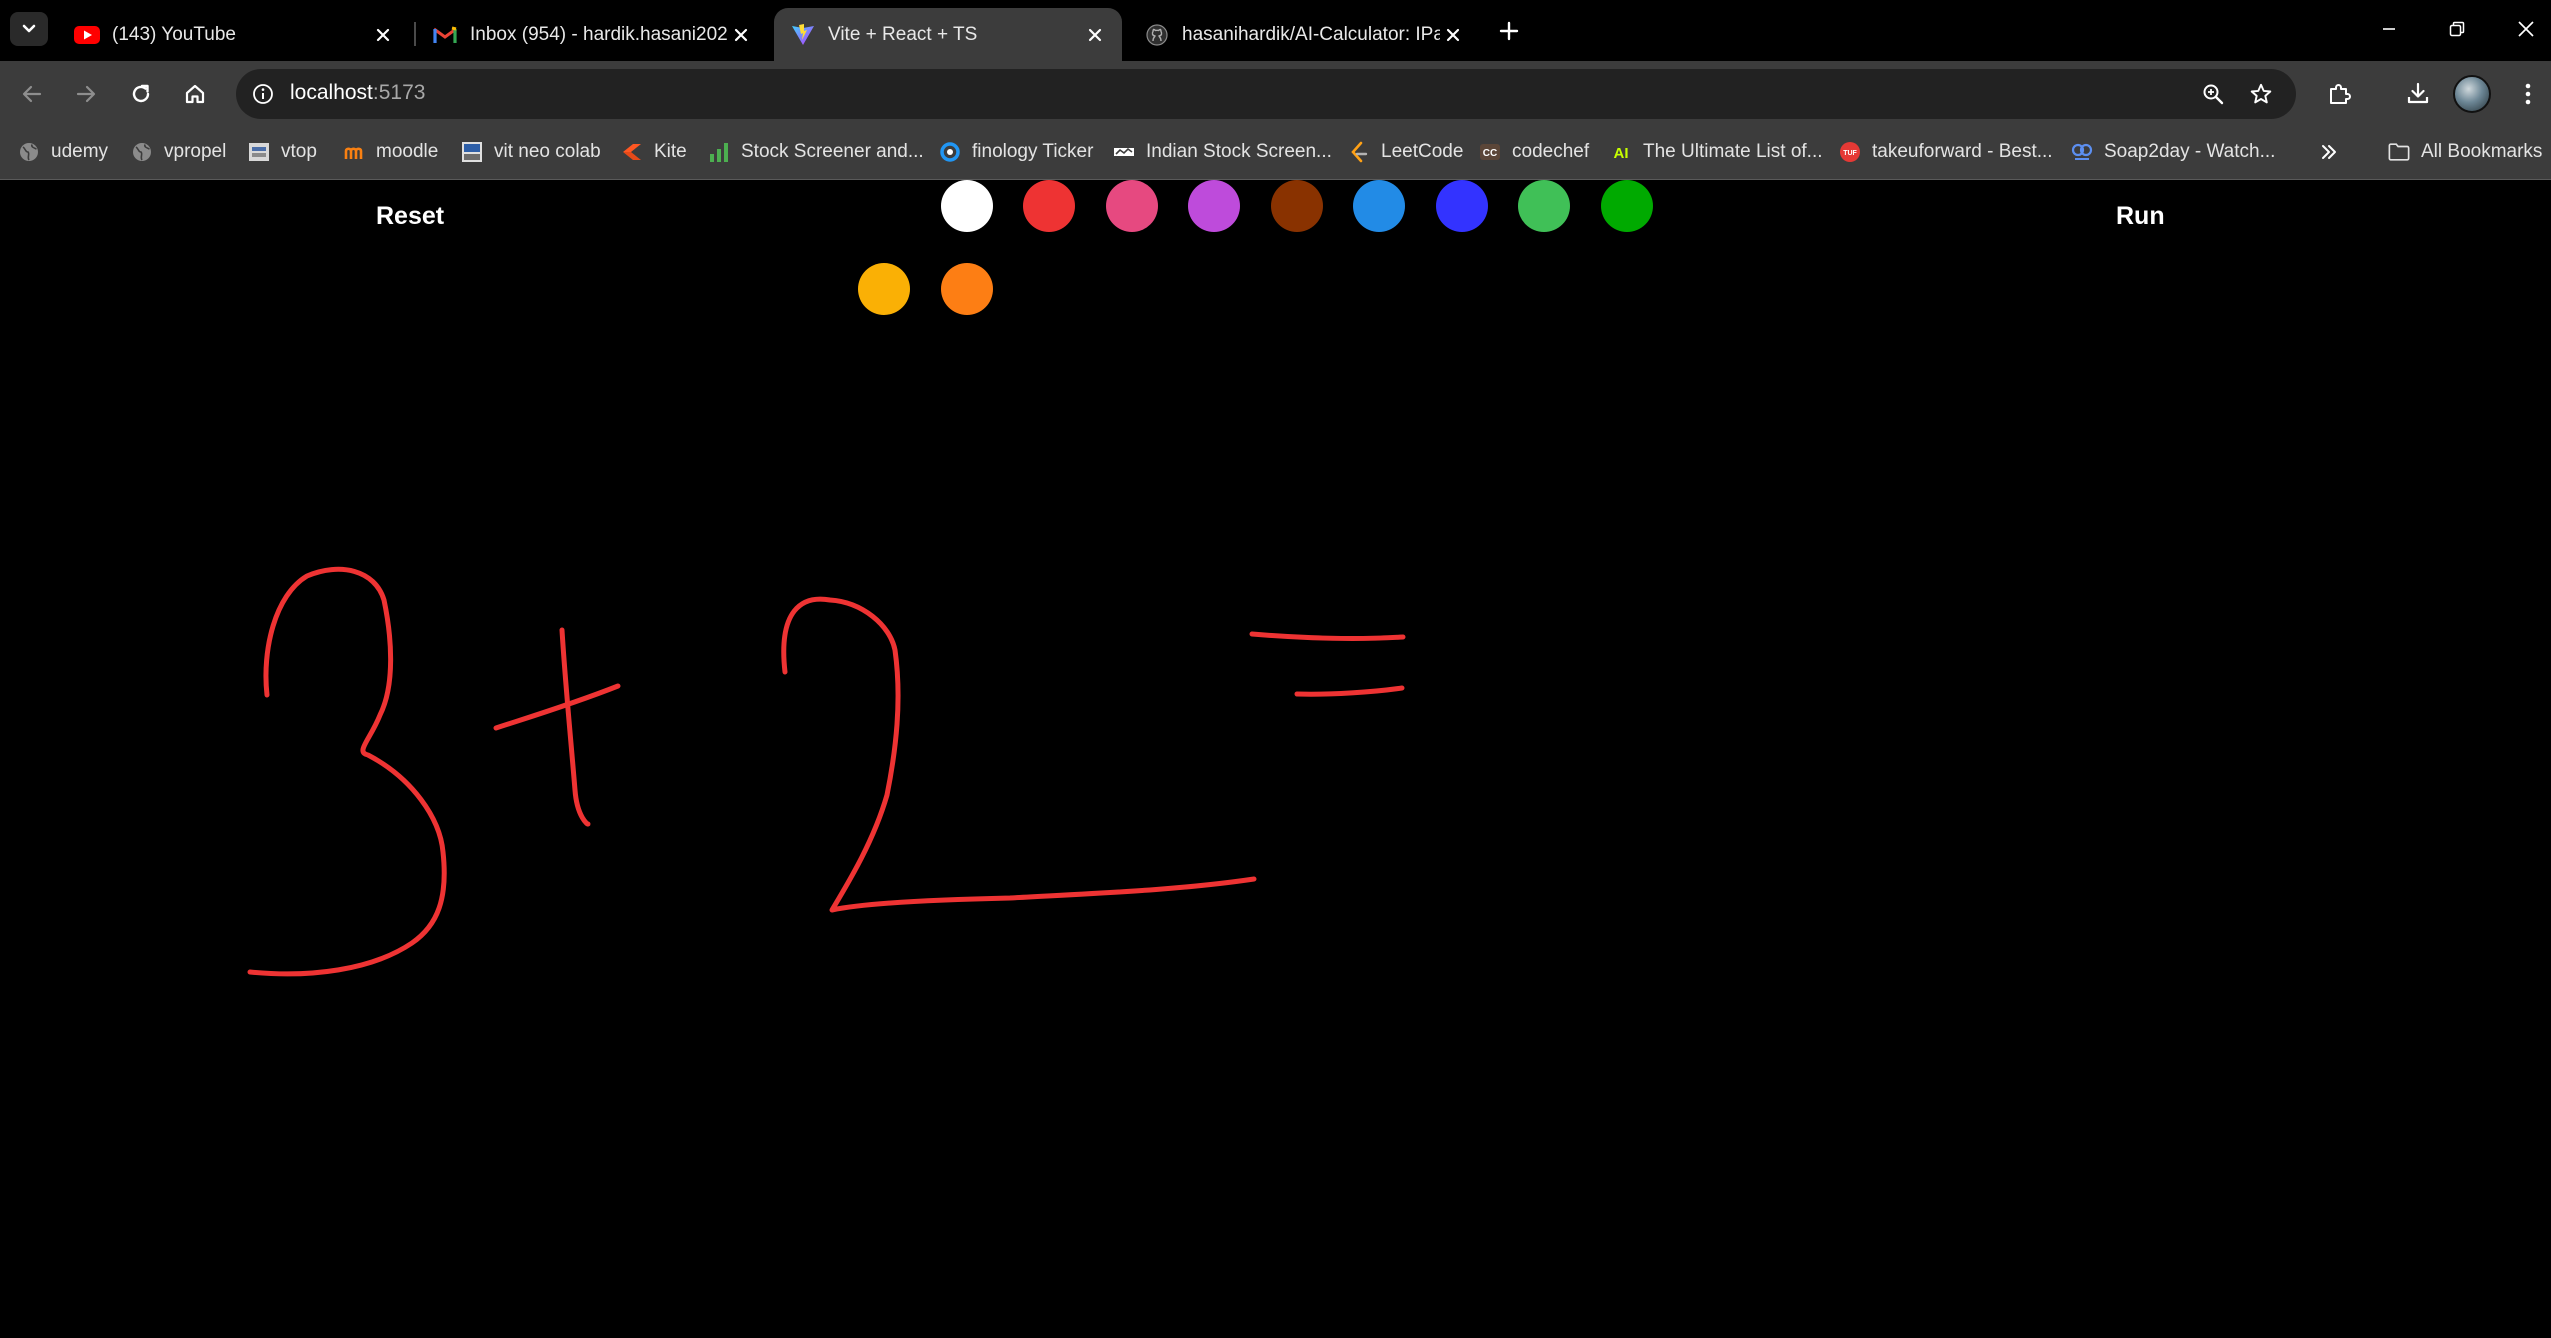  I want to click on color-swatch-blue, so click(1462, 206).